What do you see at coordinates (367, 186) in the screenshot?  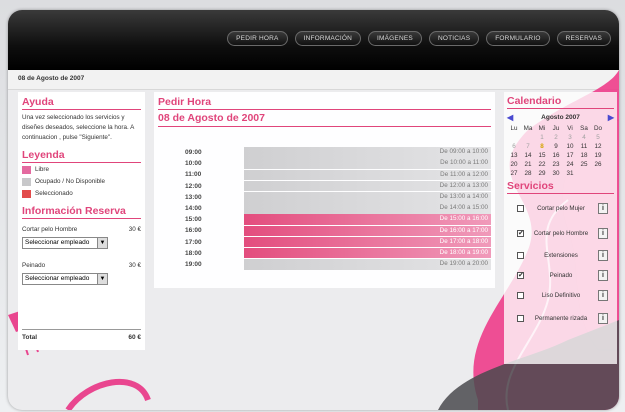 I see `slot-bar: De 12:00 a 13:00` at bounding box center [367, 186].